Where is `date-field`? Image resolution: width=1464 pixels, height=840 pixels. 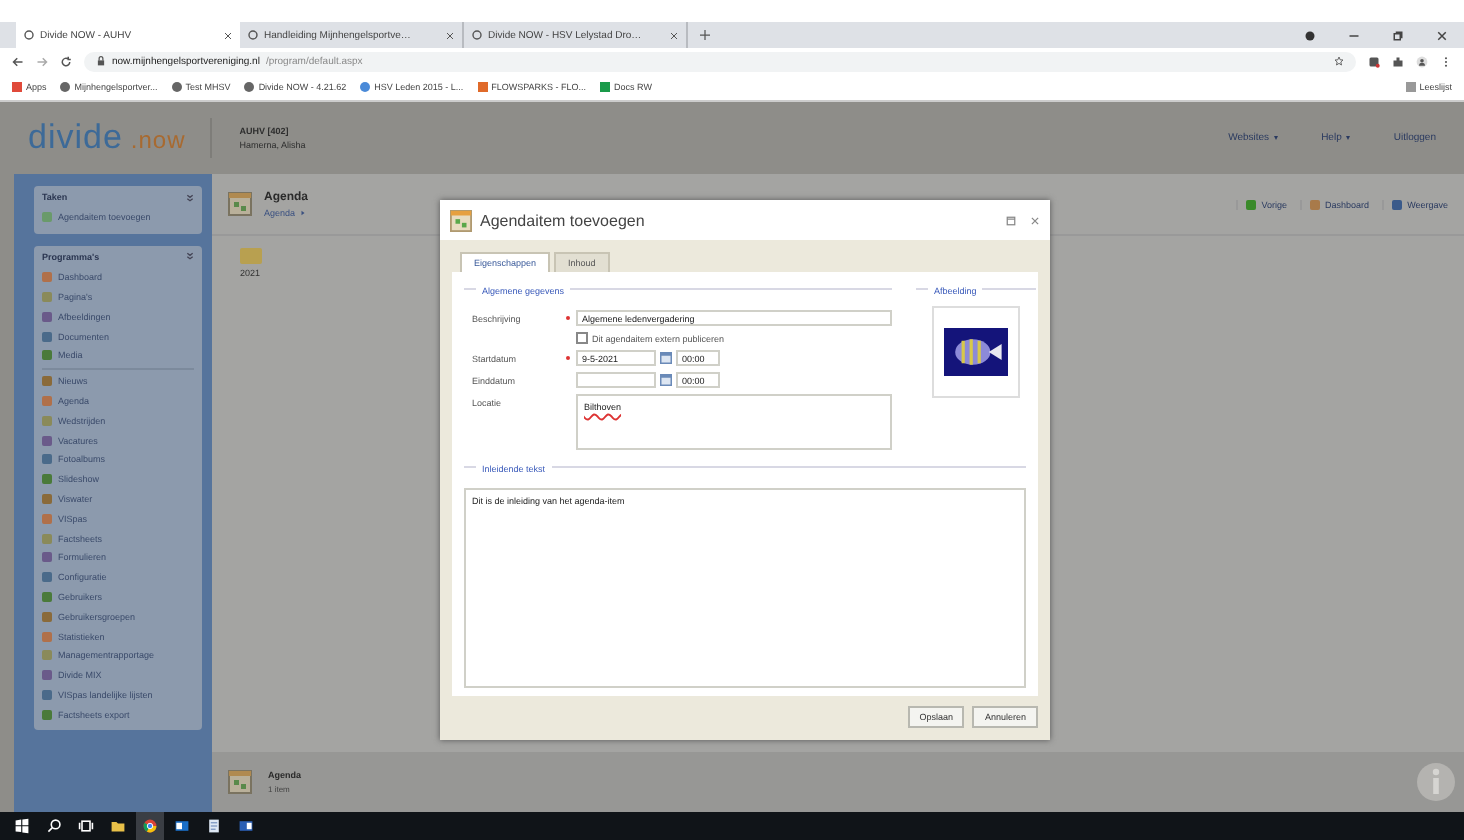
date-field is located at coordinates (616, 380).